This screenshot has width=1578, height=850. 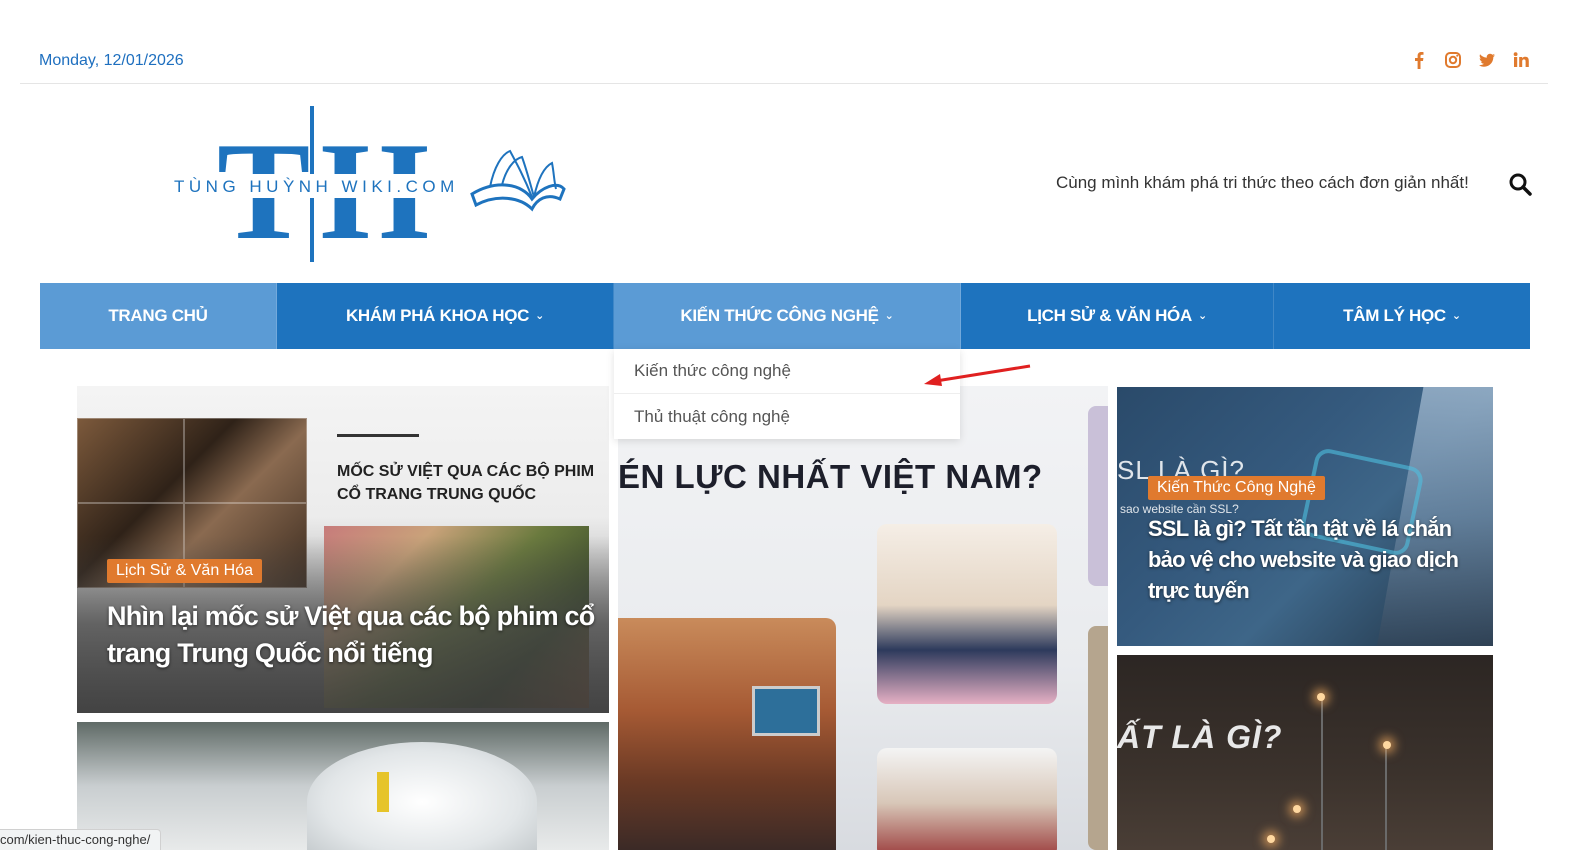 I want to click on nav-item-science: KHÁM PHÁ KHOA HỌC ⌄, so click(x=445, y=316).